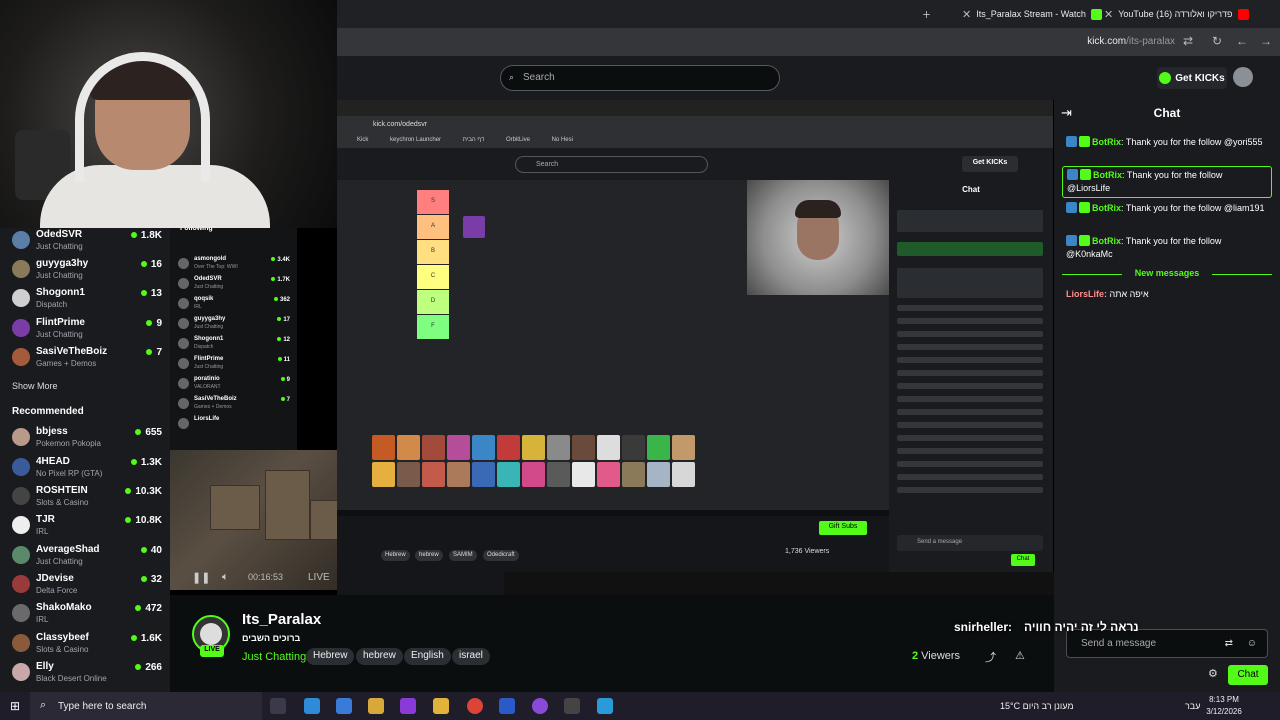 Image resolution: width=1280 pixels, height=720 pixels. Describe the element at coordinates (344, 706) in the screenshot. I see `store-icon` at that location.